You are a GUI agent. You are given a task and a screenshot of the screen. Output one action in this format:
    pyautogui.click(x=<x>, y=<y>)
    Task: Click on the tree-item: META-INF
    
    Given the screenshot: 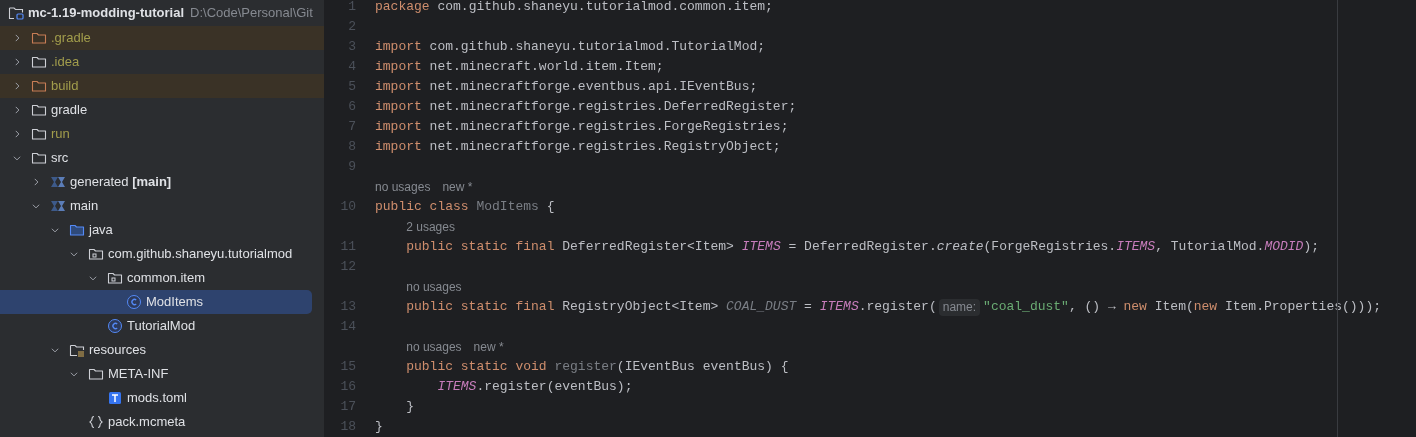 What is the action you would take?
    pyautogui.click(x=162, y=374)
    